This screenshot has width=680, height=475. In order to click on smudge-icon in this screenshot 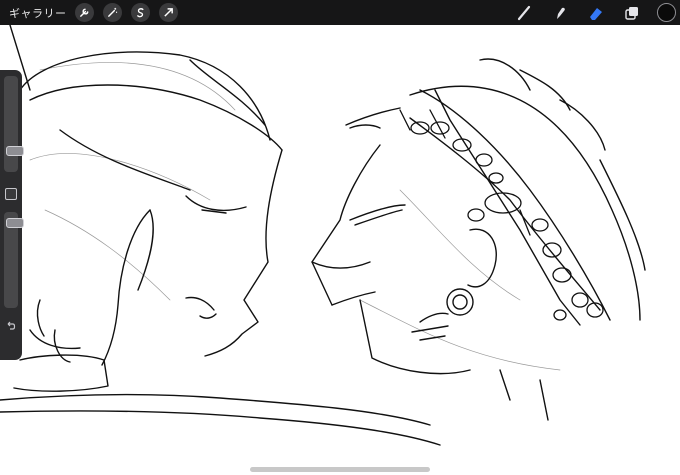, I will do `click(560, 13)`.